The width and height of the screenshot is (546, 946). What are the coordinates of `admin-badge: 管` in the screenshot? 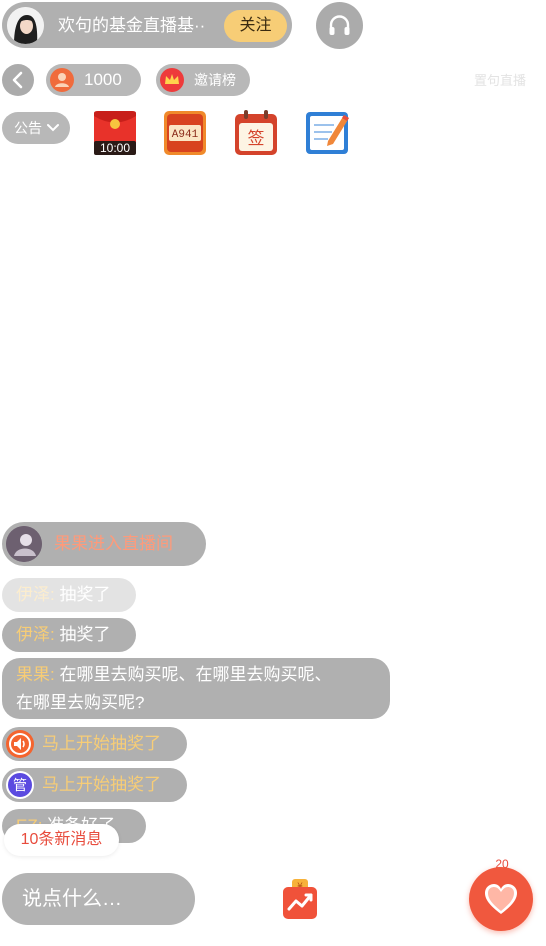 It's located at (20, 785).